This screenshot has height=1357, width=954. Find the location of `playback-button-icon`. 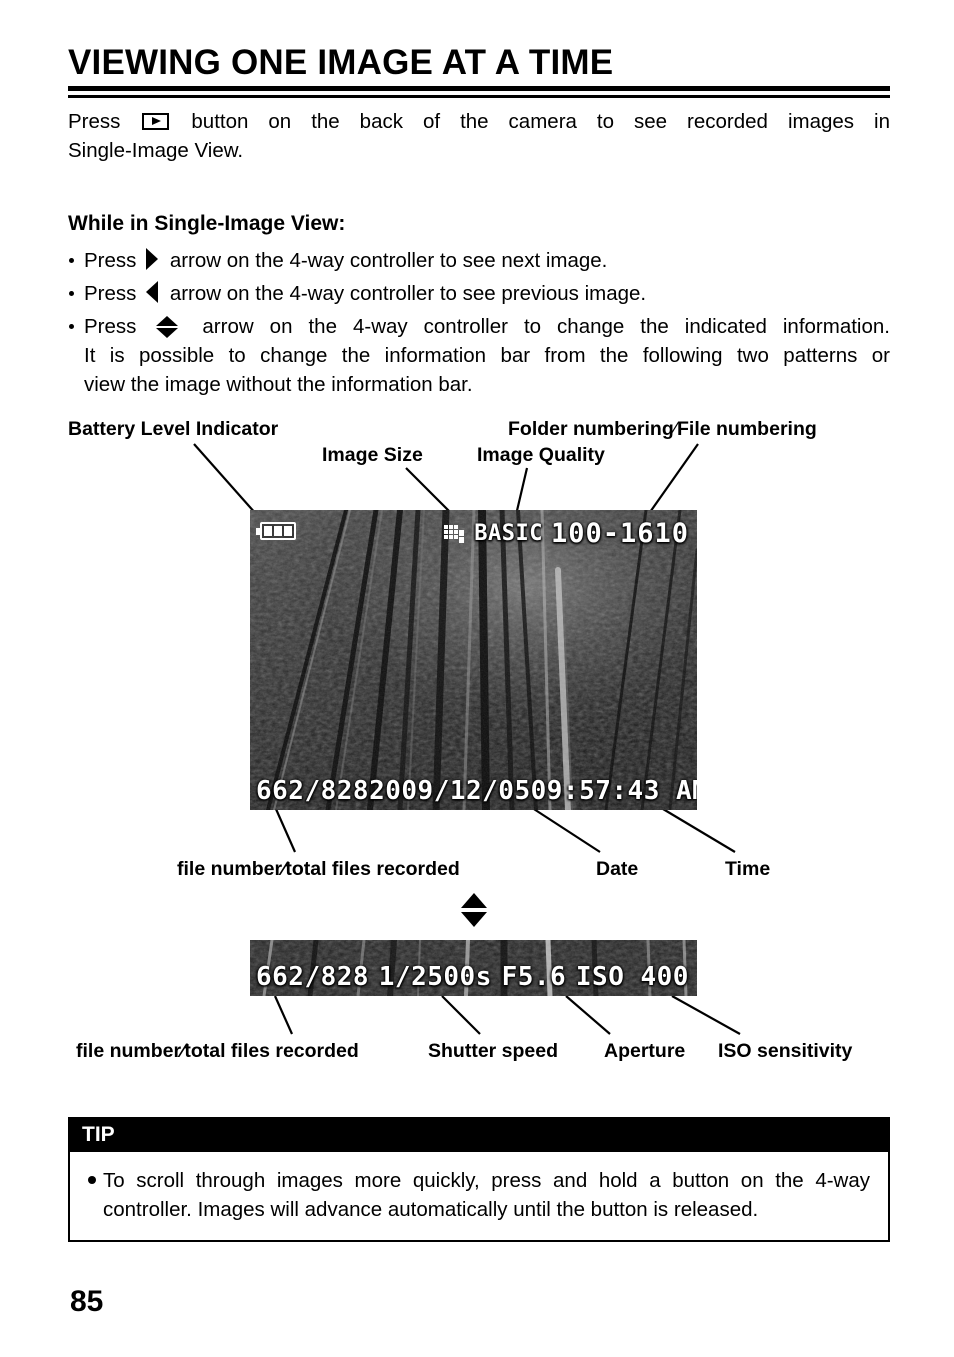

playback-button-icon is located at coordinates (156, 121).